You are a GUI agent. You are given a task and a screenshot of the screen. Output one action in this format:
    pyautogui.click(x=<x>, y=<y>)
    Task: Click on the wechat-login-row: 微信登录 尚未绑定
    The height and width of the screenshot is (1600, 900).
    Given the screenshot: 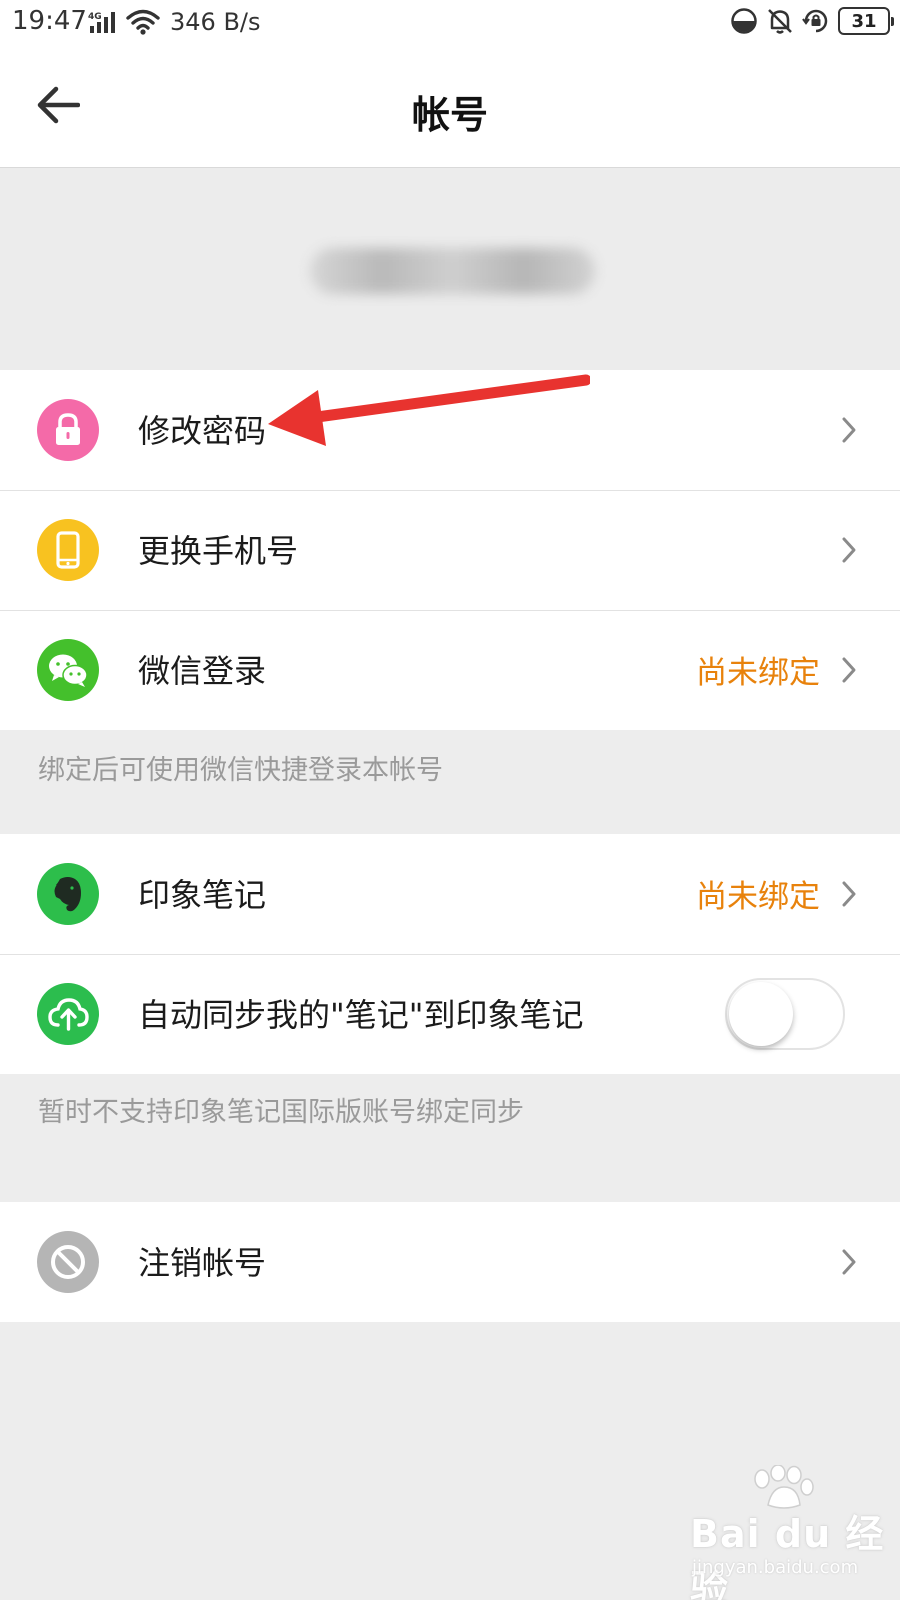 What is the action you would take?
    pyautogui.click(x=450, y=670)
    